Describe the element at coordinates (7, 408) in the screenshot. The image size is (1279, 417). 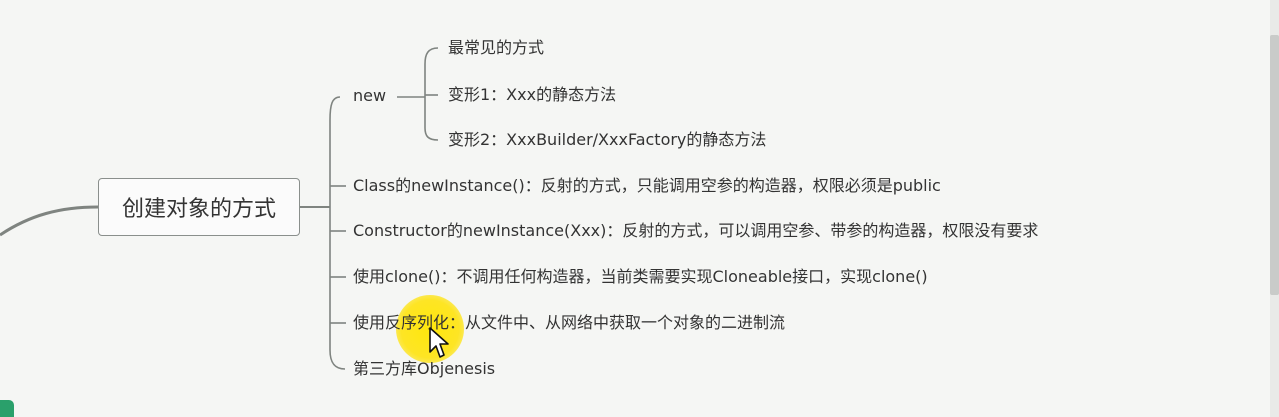
I see `corner-tab` at that location.